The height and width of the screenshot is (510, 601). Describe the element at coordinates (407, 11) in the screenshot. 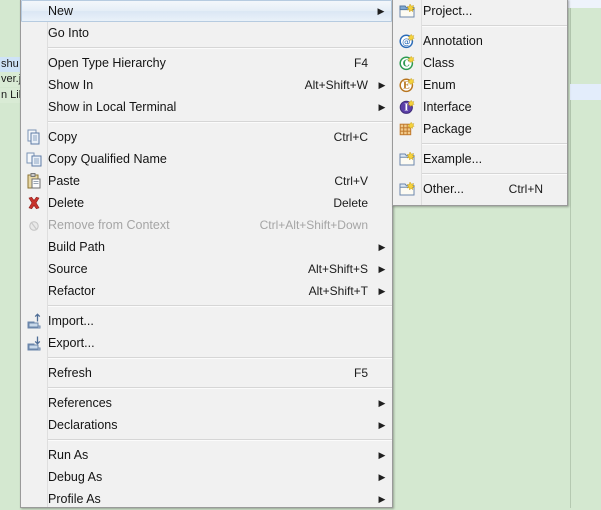

I see `project-icon` at that location.